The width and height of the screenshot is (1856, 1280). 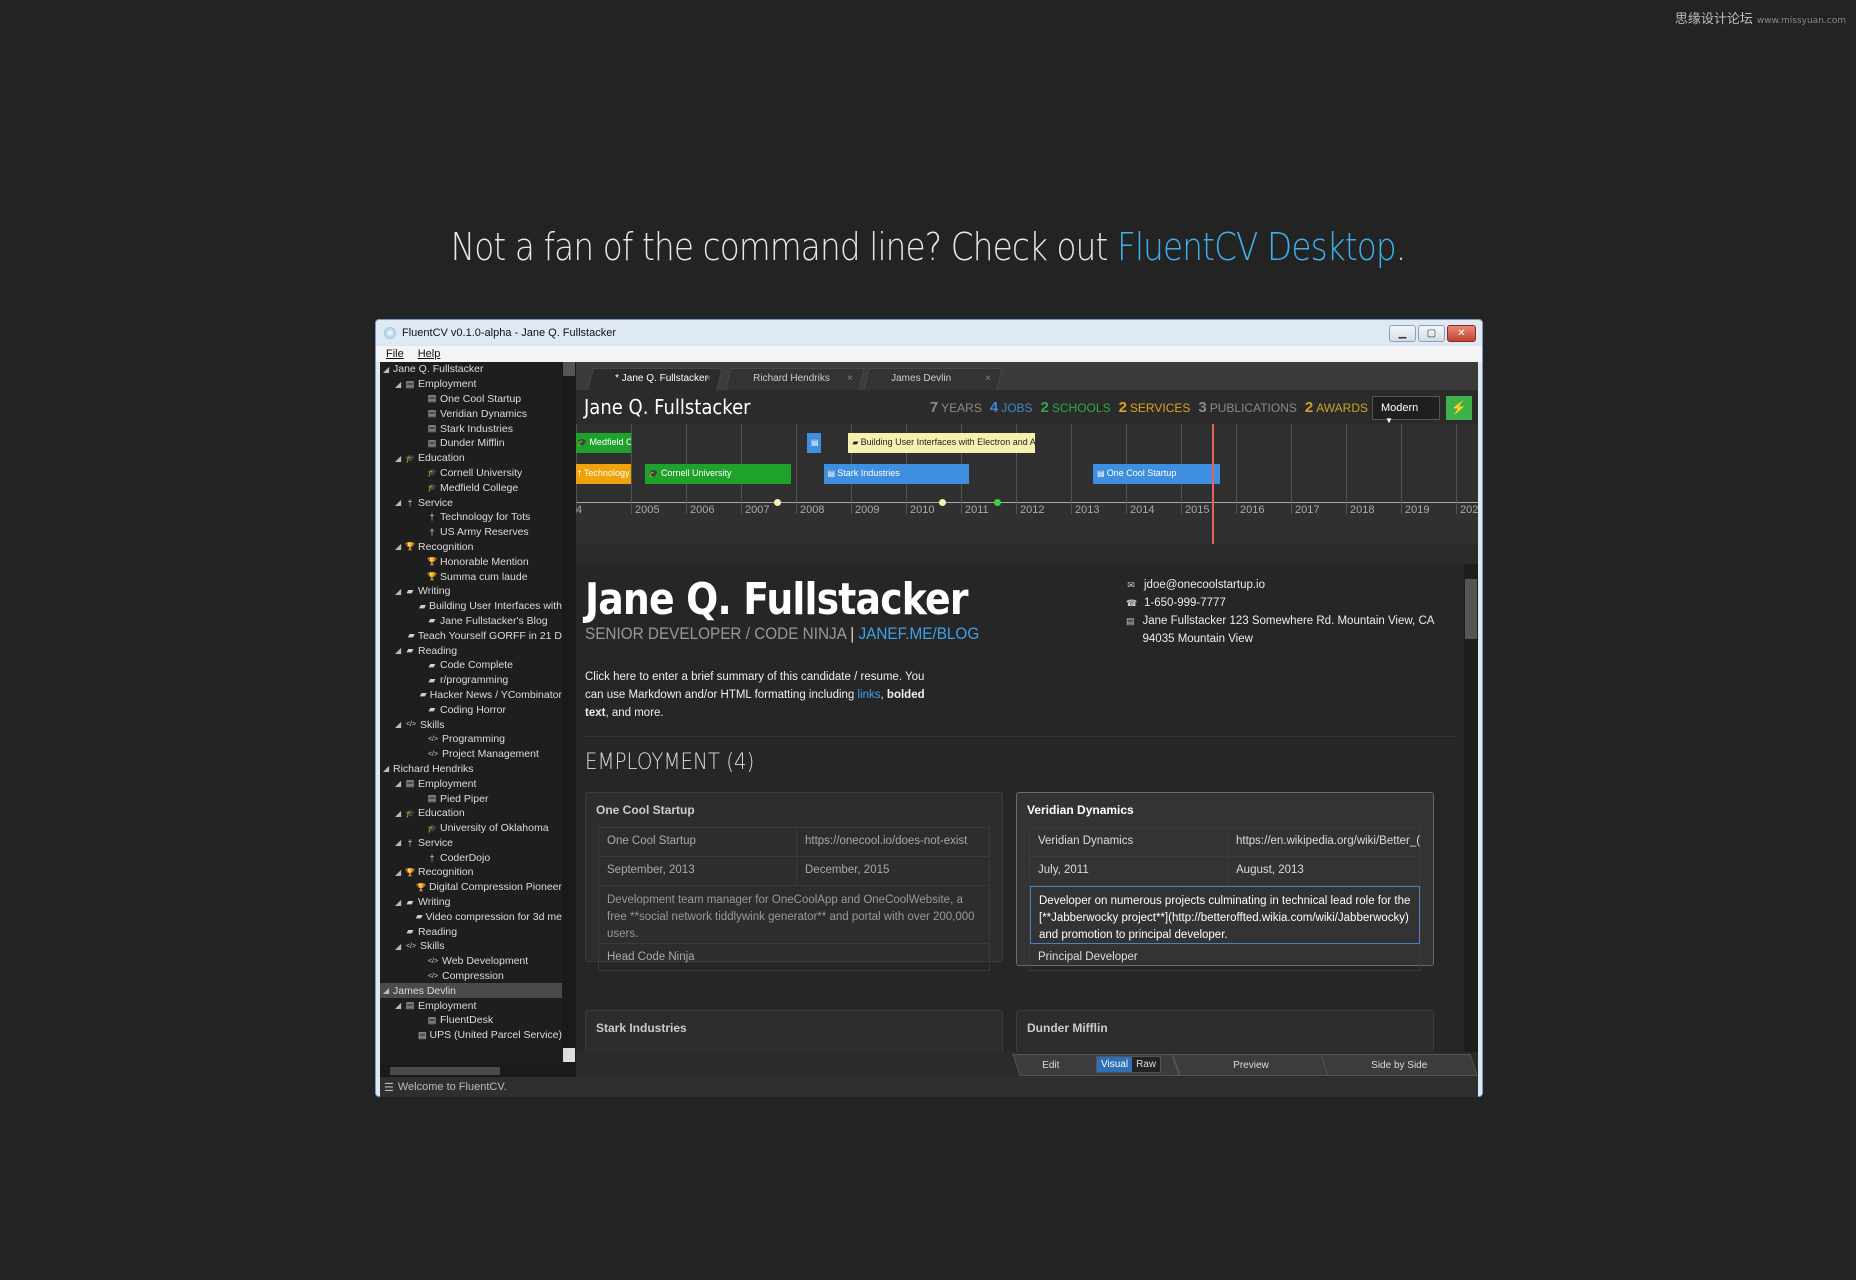 What do you see at coordinates (794, 1031) in the screenshot?
I see `job-card-stark-industries: Stark Industries` at bounding box center [794, 1031].